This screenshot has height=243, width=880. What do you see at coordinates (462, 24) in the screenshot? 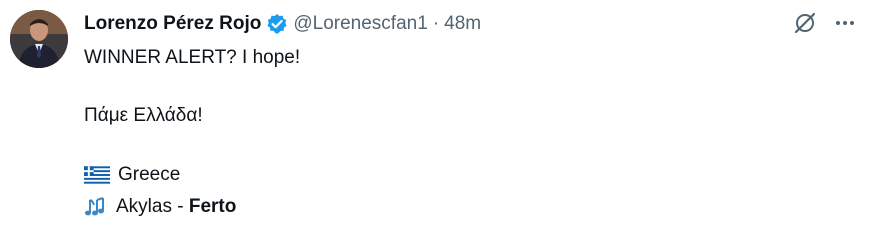
I see `timestamp: 48m` at bounding box center [462, 24].